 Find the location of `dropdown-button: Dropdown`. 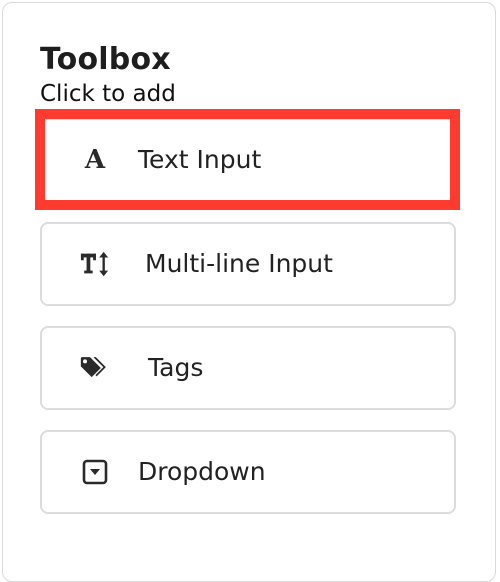

dropdown-button: Dropdown is located at coordinates (248, 472).